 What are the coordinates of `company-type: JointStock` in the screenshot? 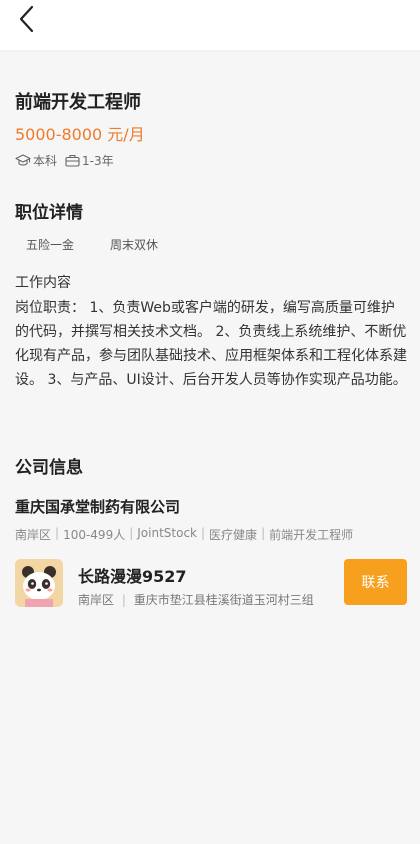 It's located at (167, 533).